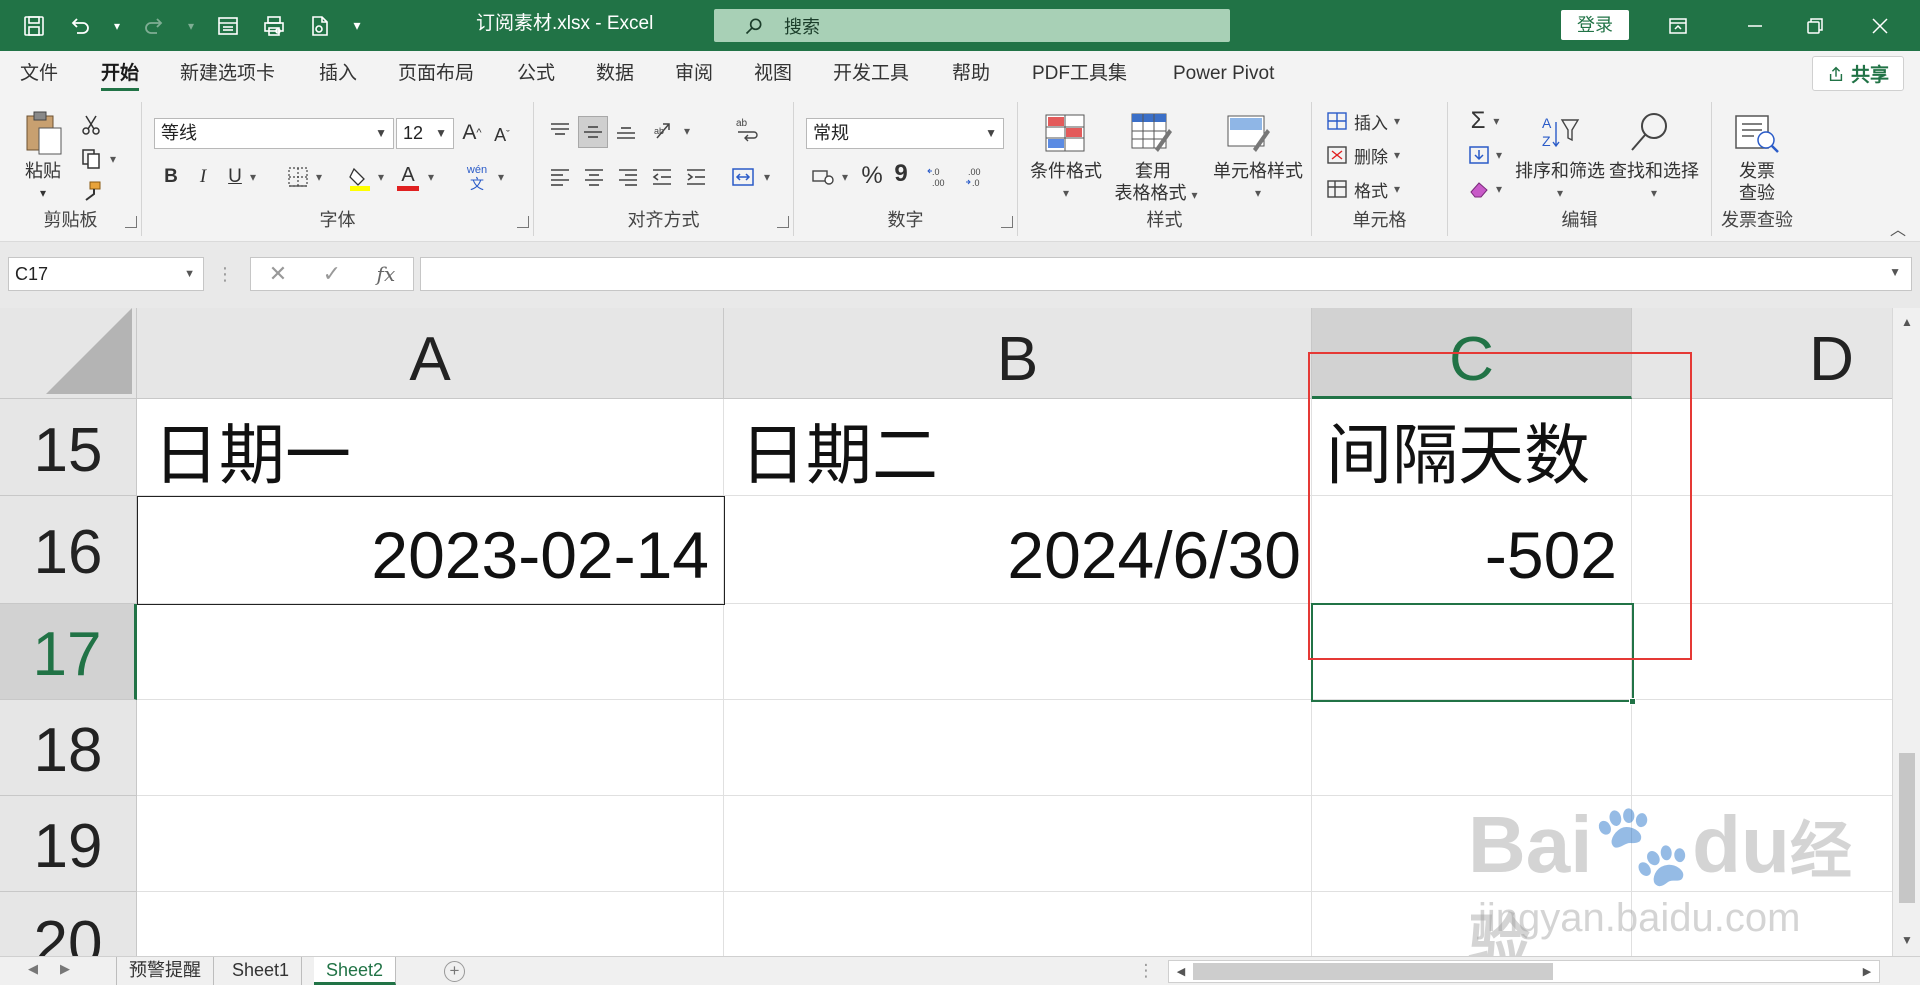  Describe the element at coordinates (502, 135) in the screenshot. I see `shrink-font-icon: Aˇ` at that location.